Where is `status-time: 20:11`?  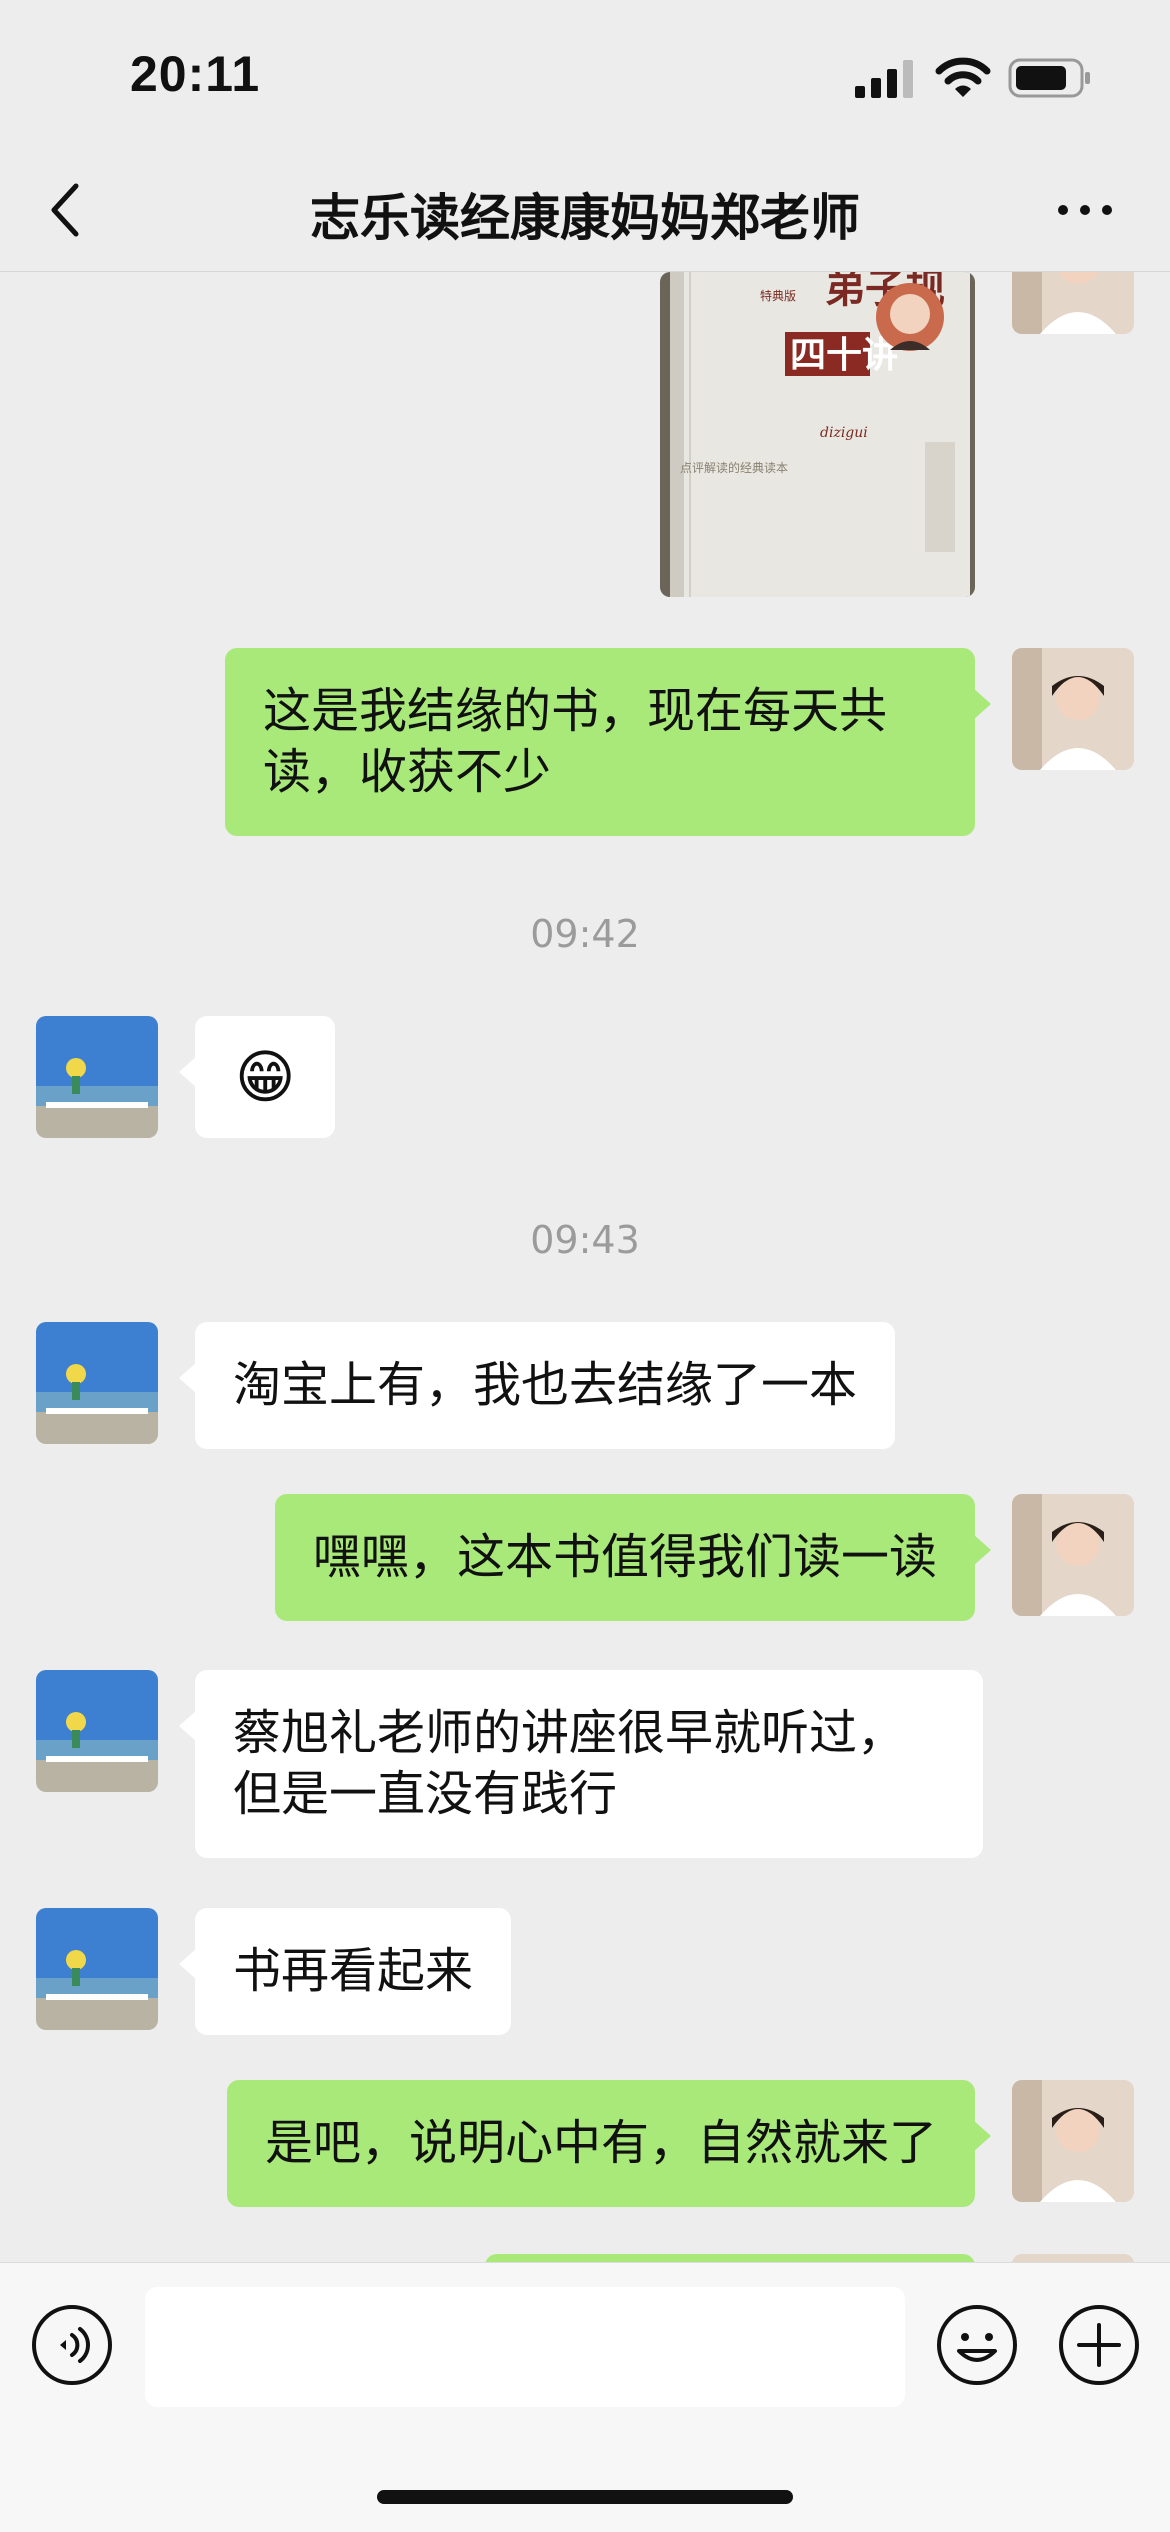 status-time: 20:11 is located at coordinates (195, 74).